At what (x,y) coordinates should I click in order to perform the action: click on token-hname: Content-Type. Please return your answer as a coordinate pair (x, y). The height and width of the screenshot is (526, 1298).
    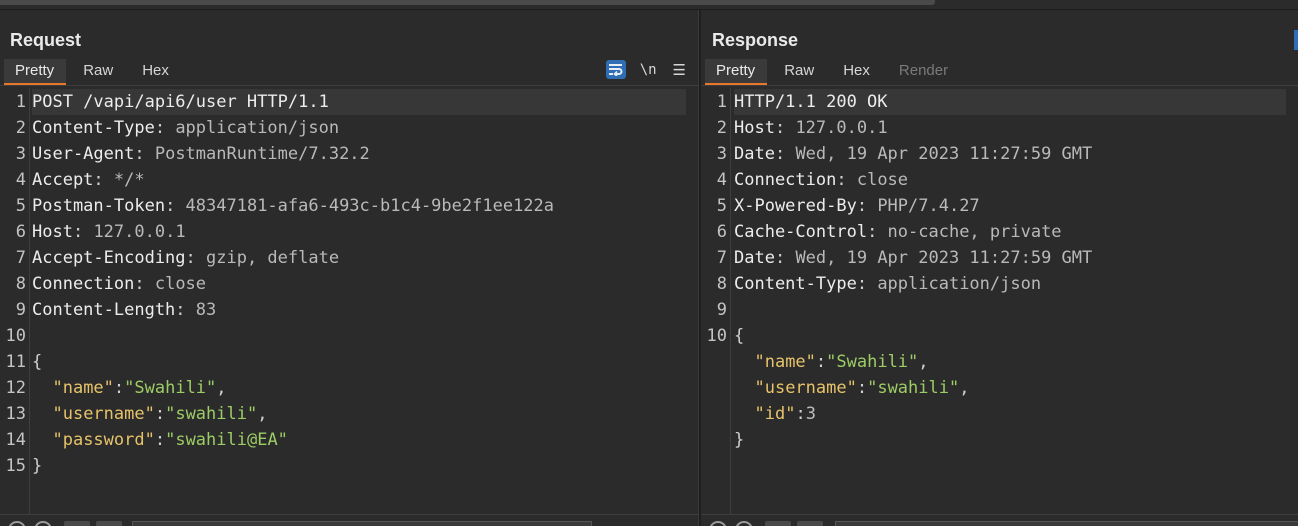
    Looking at the image, I should click on (795, 284).